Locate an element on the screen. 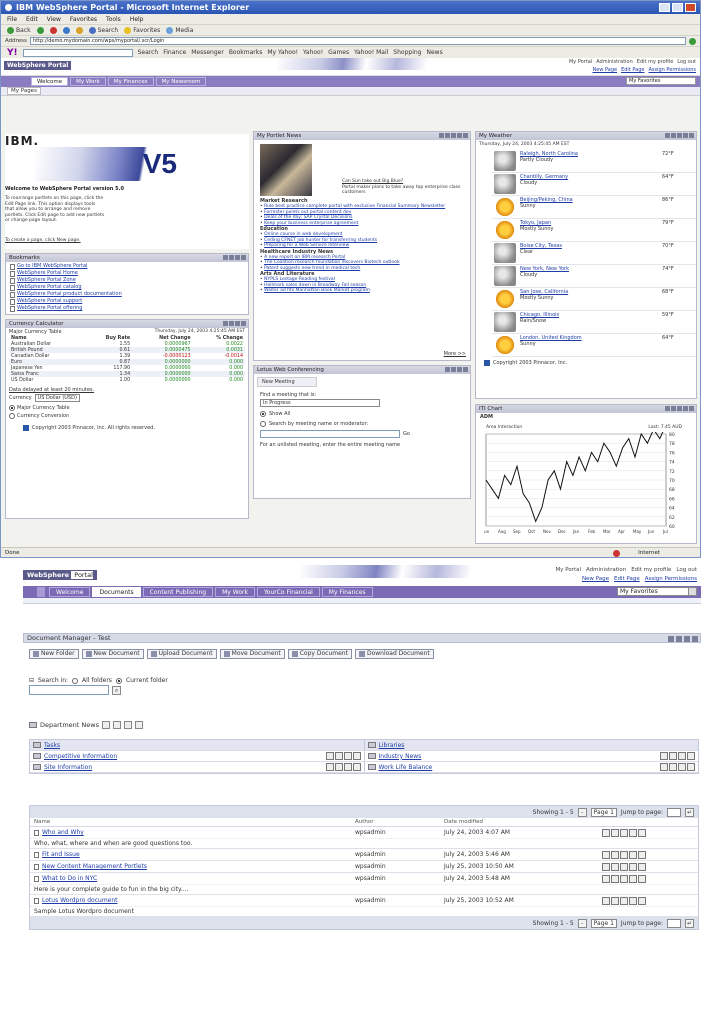 The image size is (701, 1009). link-edit-page-2: Edit Page is located at coordinates (627, 579).